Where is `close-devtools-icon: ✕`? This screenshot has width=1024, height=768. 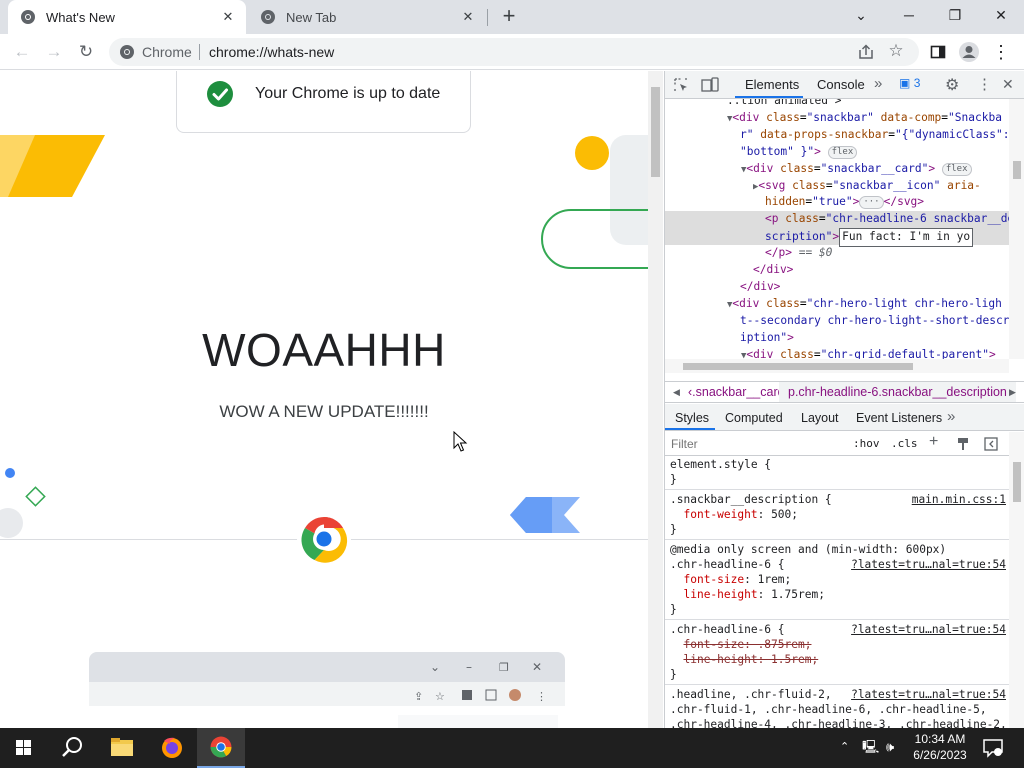
close-devtools-icon: ✕ is located at coordinates (1008, 84).